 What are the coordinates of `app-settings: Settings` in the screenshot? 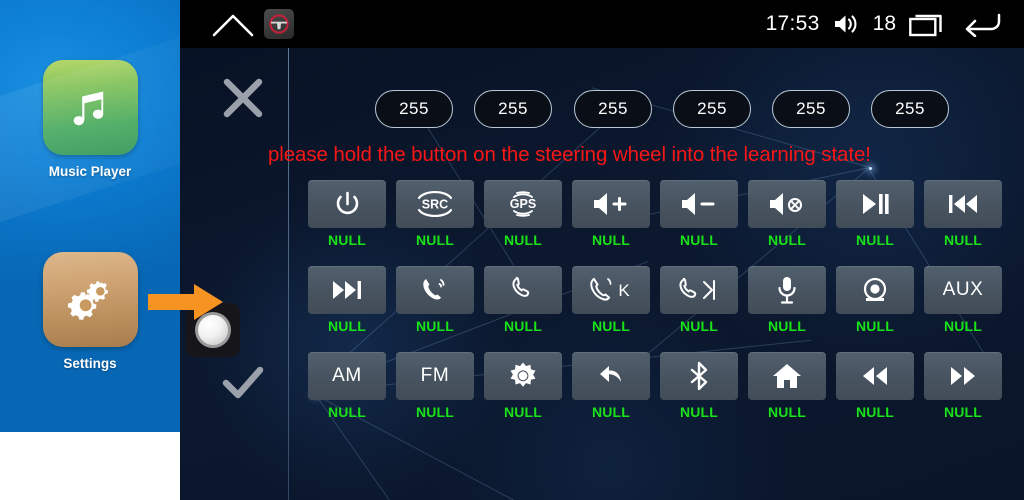 It's located at (90, 311).